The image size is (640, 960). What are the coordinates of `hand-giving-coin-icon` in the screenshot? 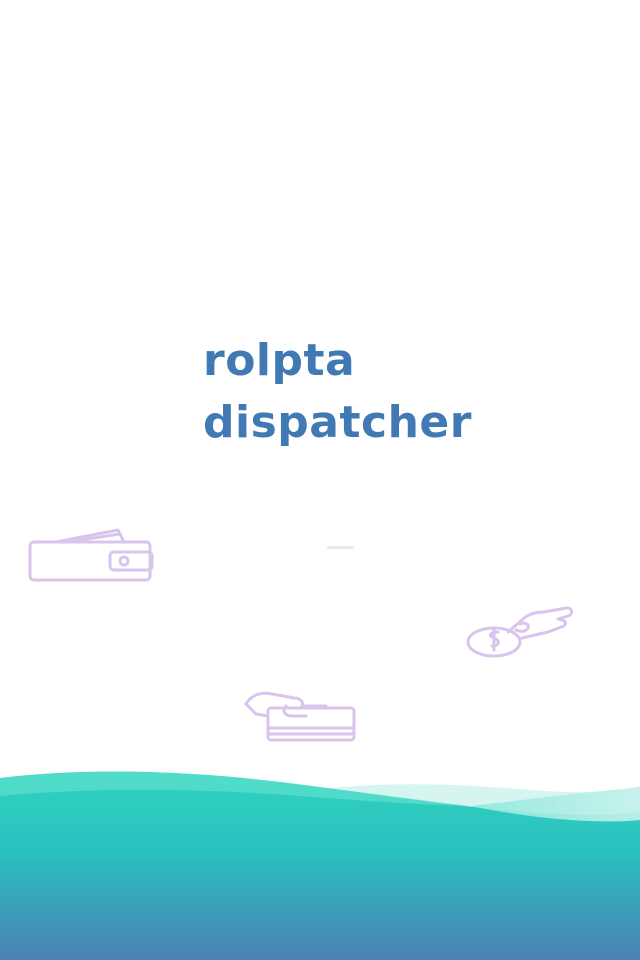 It's located at (522, 632).